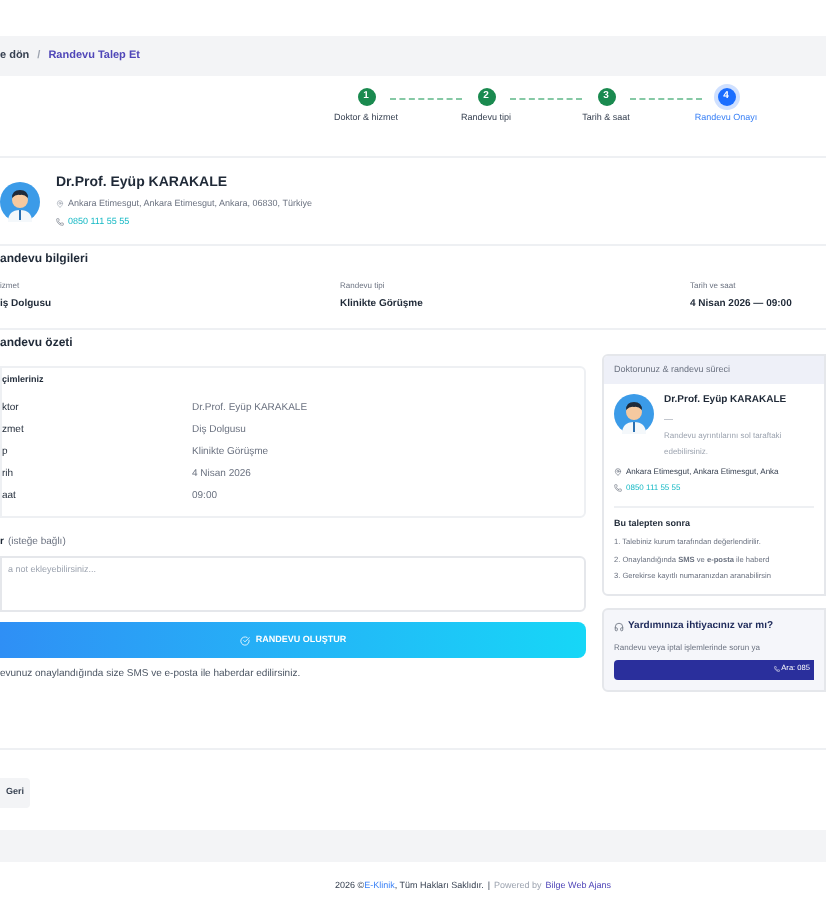 This screenshot has height=910, width=826. I want to click on check-icon, so click(244, 640).